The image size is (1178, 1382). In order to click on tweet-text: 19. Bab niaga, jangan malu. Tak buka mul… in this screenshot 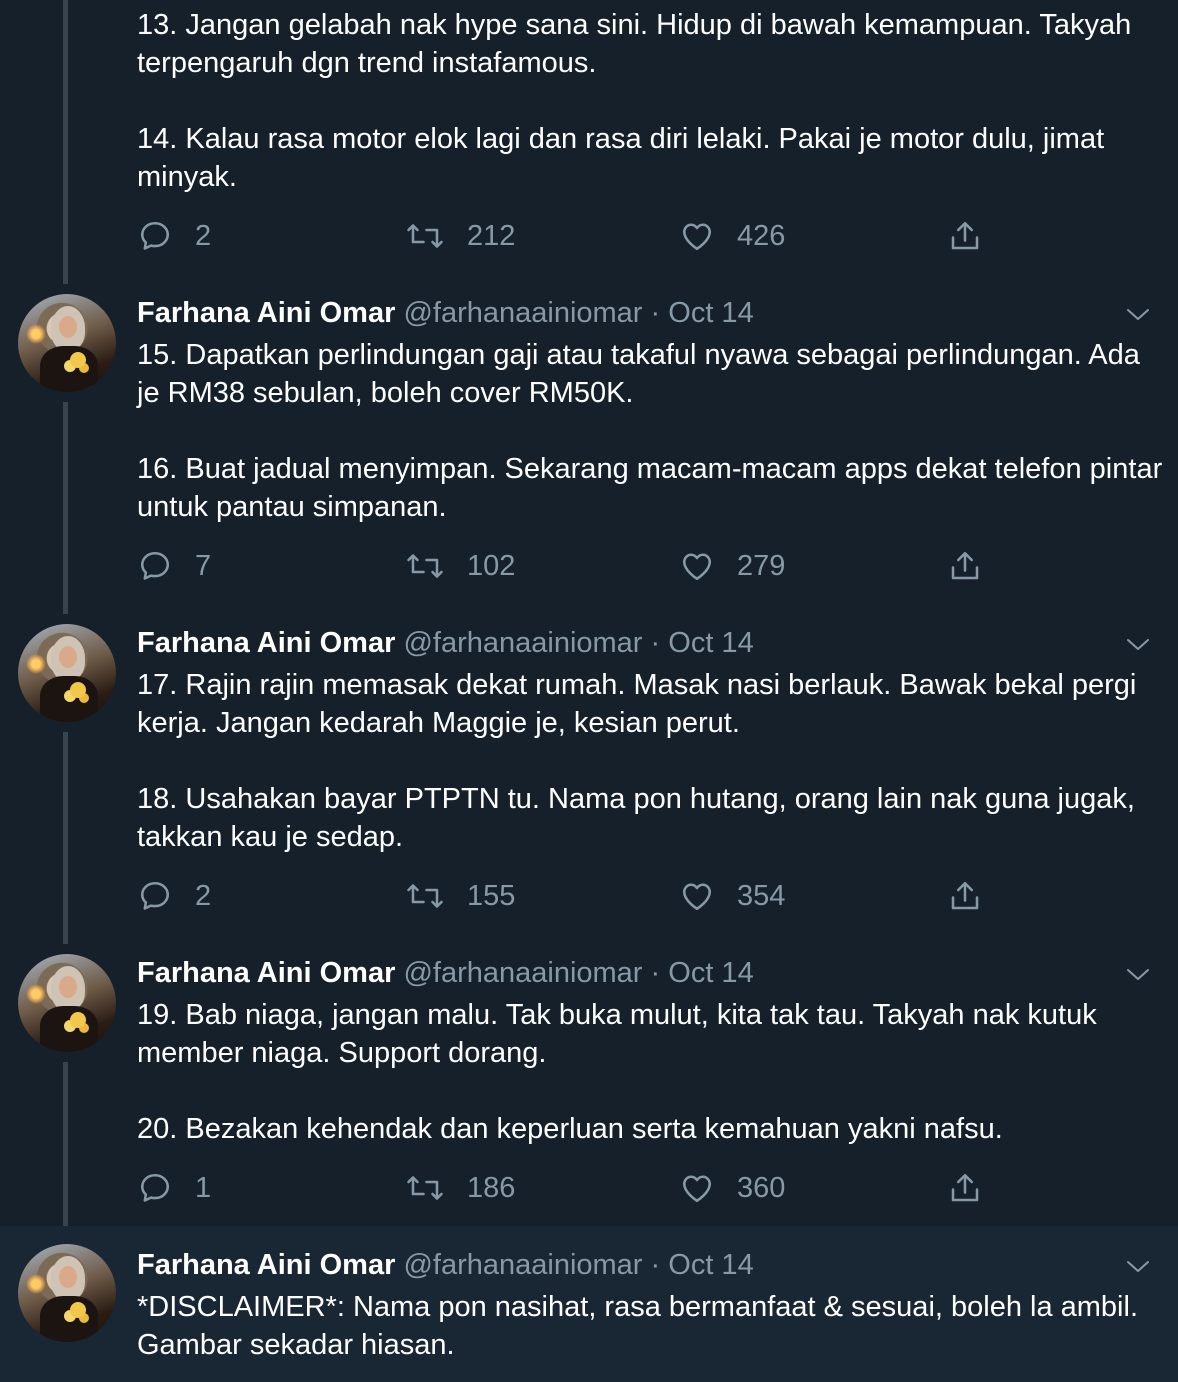, I will do `click(617, 1072)`.